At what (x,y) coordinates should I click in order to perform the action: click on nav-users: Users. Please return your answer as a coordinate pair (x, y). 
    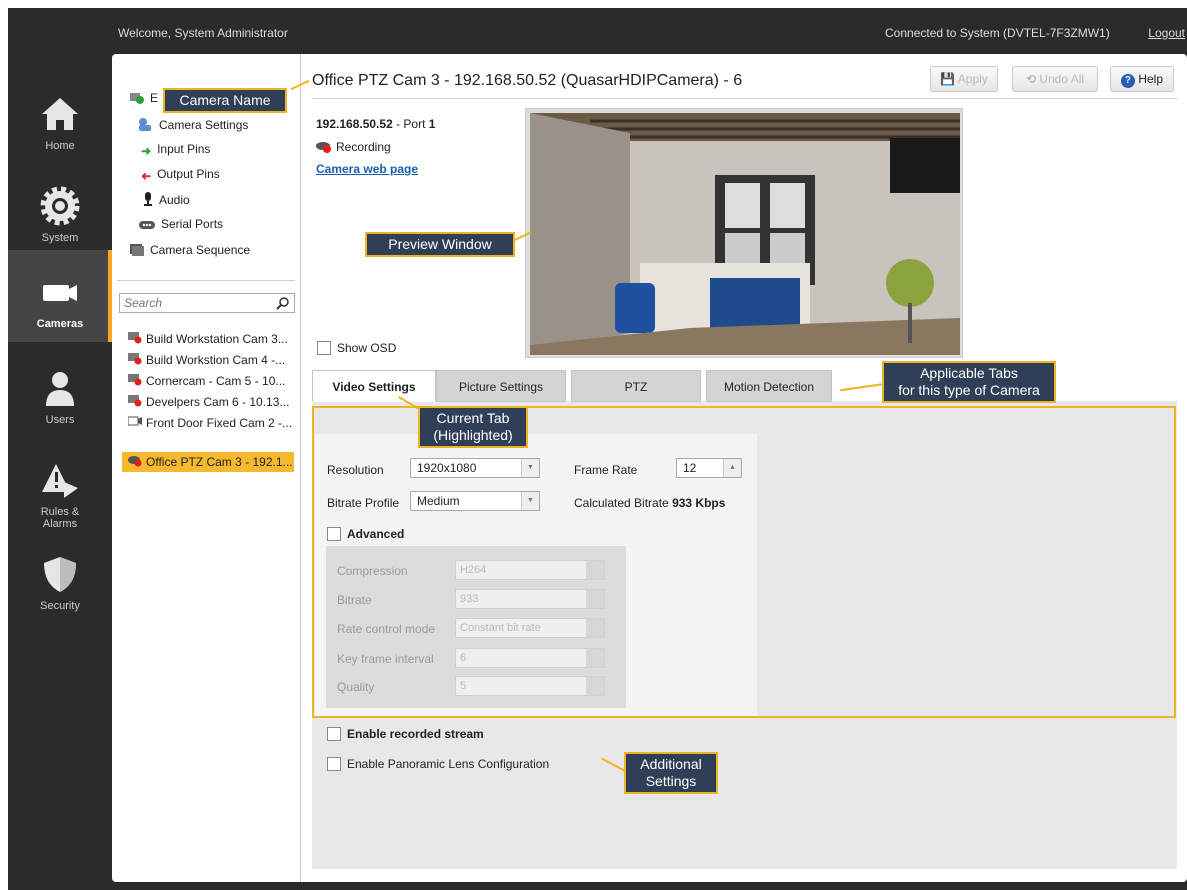
    Looking at the image, I should click on (60, 392).